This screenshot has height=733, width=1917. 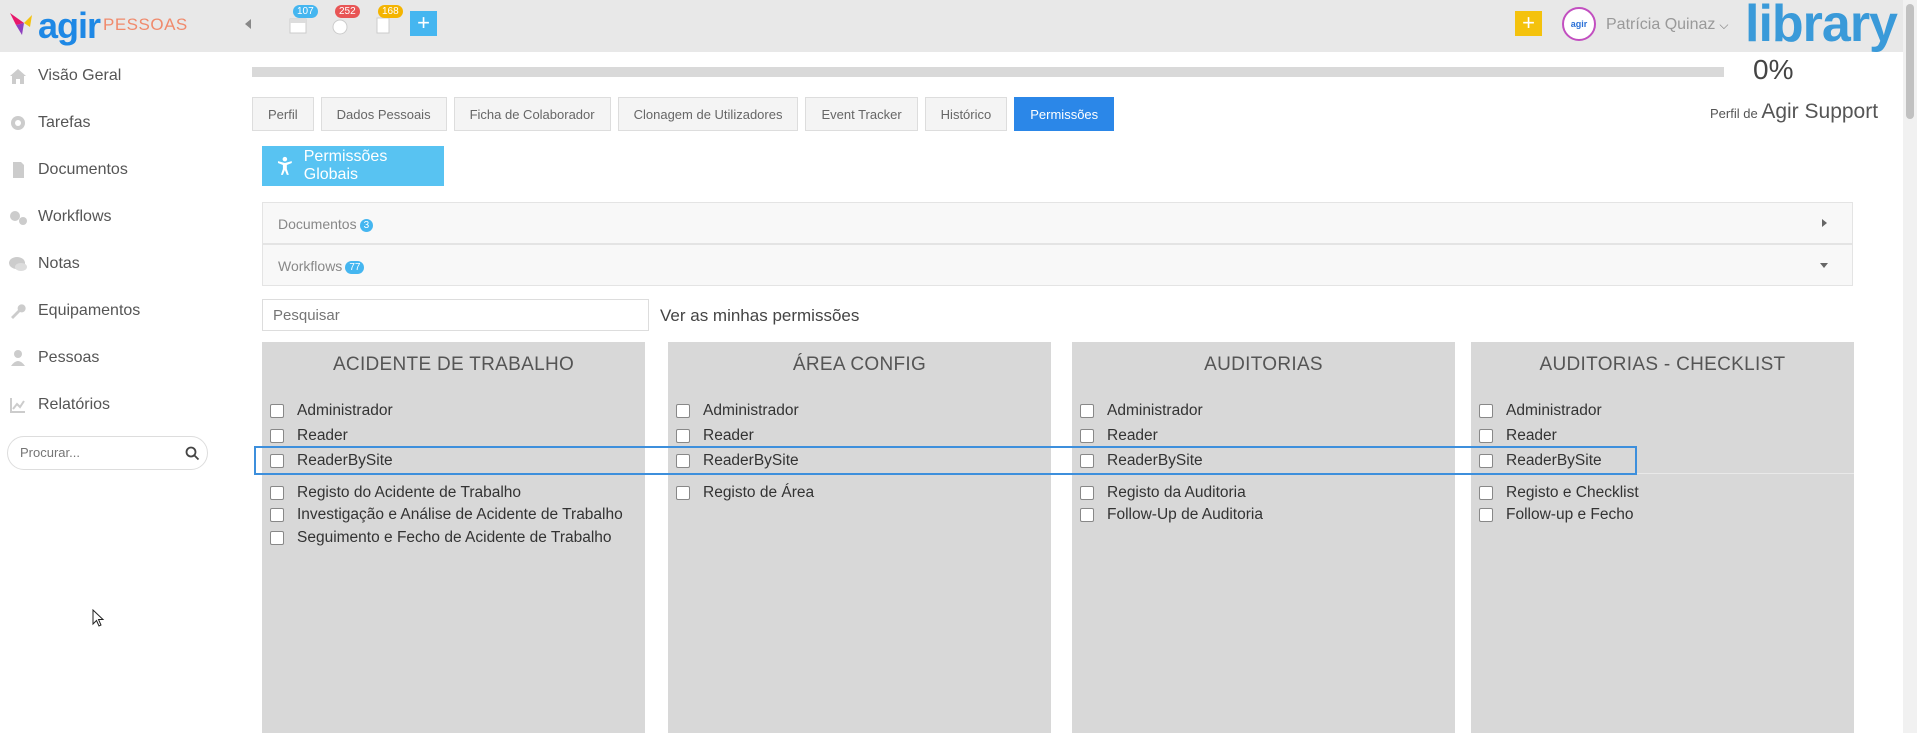 What do you see at coordinates (1057, 223) in the screenshot?
I see `accordion-documentos: Documentos 3` at bounding box center [1057, 223].